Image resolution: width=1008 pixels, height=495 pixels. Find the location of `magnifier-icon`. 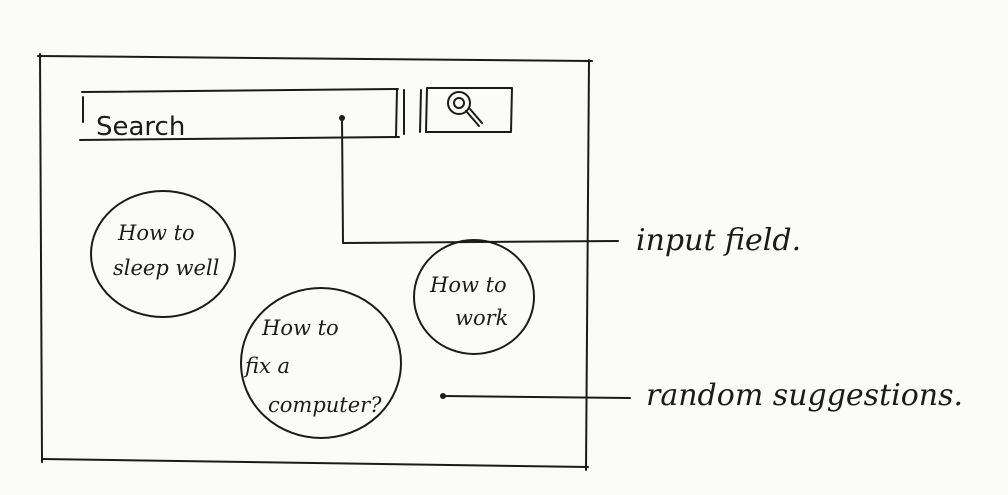

magnifier-icon is located at coordinates (465, 109).